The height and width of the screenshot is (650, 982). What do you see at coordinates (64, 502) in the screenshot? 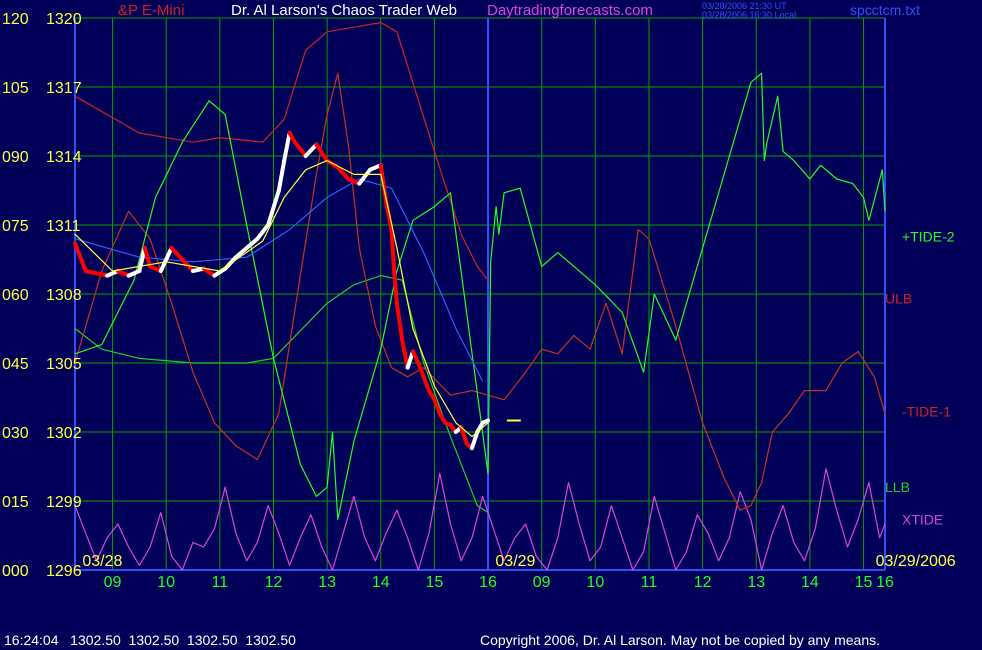
I see `price-tick-label: 1299` at bounding box center [64, 502].